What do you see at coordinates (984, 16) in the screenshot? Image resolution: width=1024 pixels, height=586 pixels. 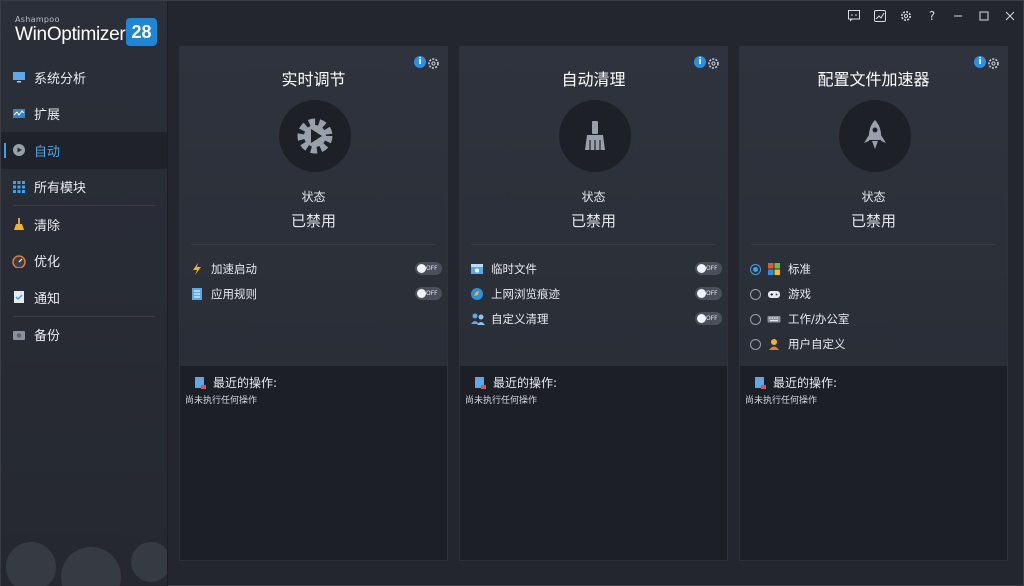 I see `maximize-icon` at bounding box center [984, 16].